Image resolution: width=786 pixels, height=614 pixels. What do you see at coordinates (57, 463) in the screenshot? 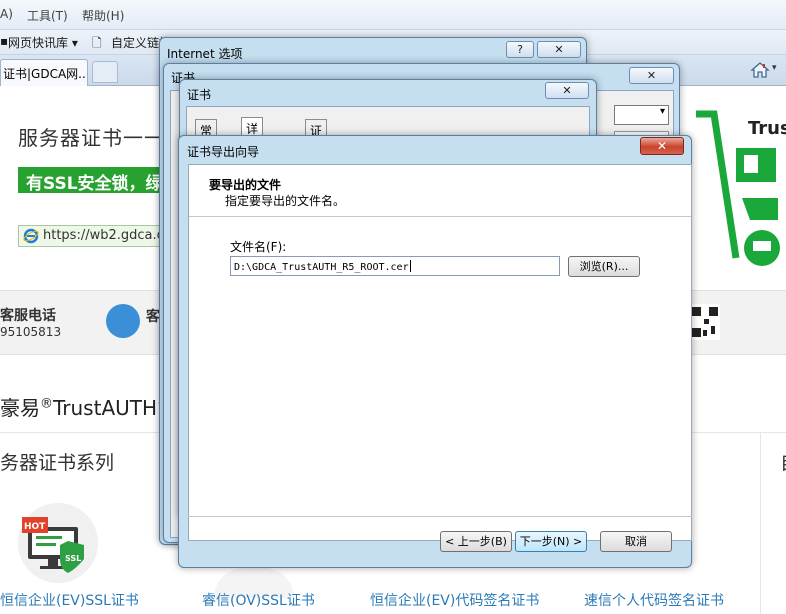
I see `series-title: 务器证书系列` at bounding box center [57, 463].